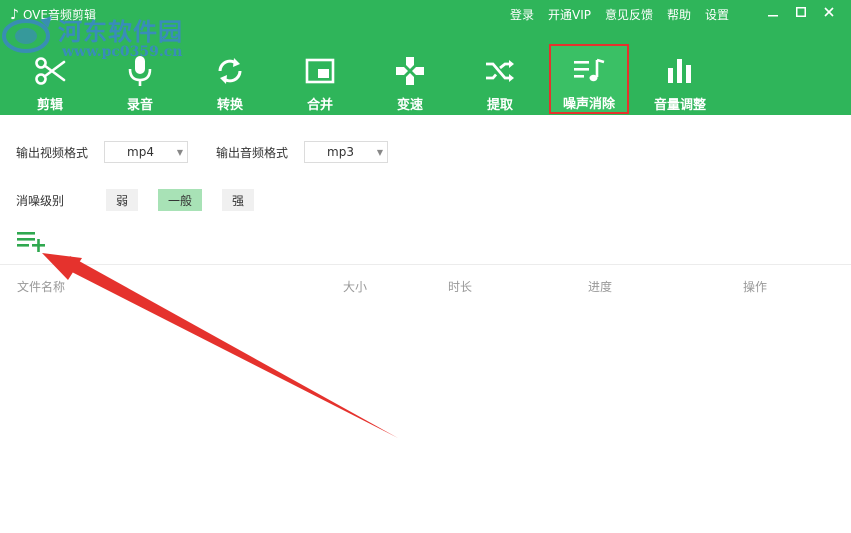 The image size is (851, 533). I want to click on convert-icon, so click(230, 71).